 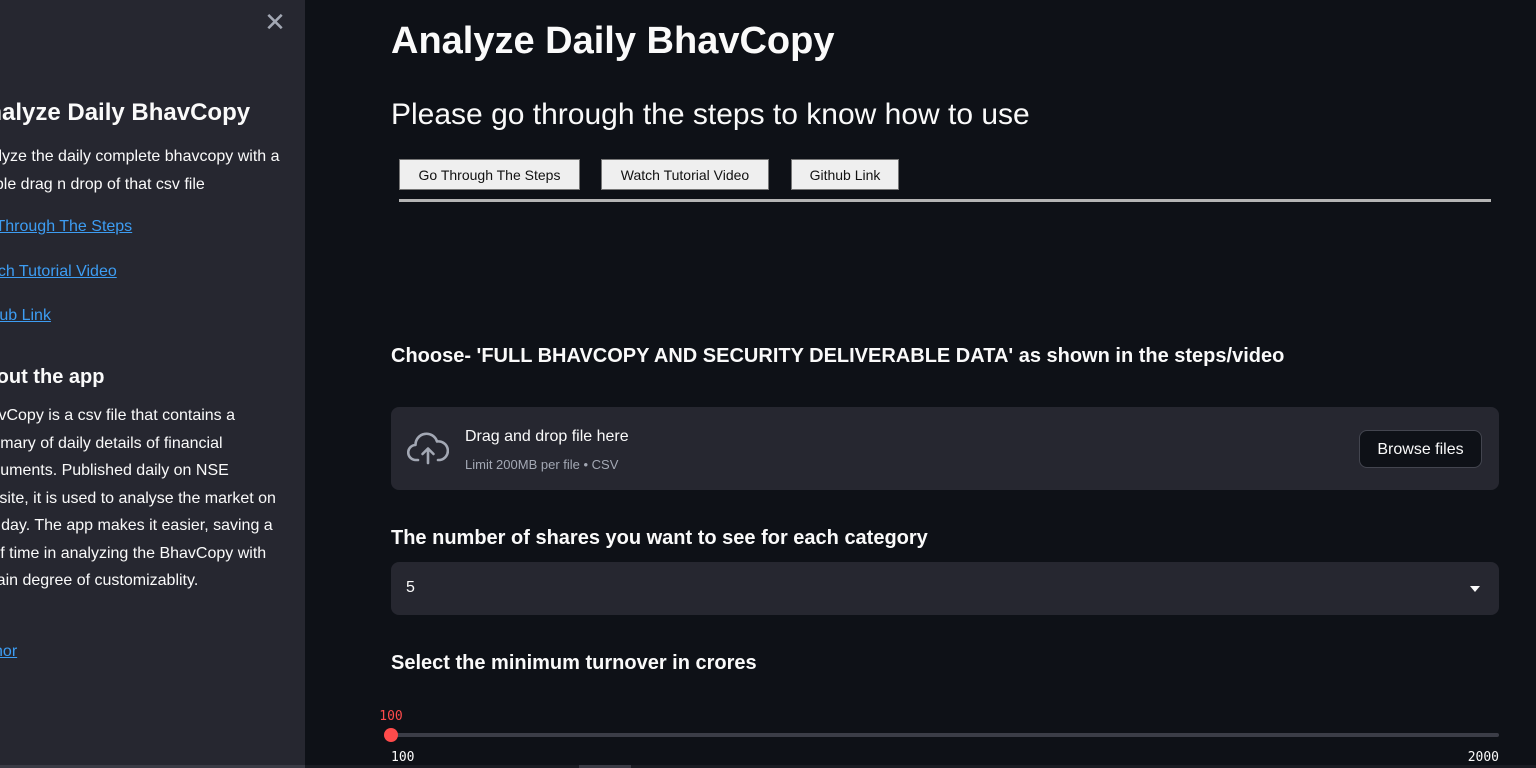 I want to click on divider, so click(x=945, y=200).